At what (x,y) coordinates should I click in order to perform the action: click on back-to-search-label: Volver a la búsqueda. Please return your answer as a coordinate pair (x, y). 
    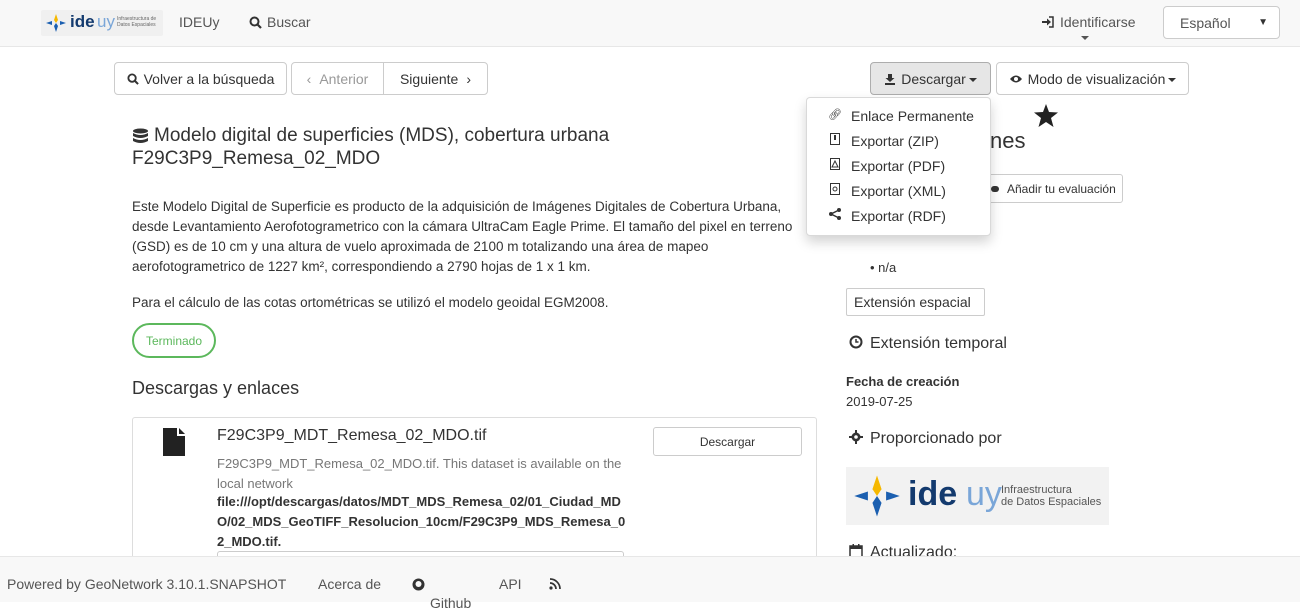
    Looking at the image, I should click on (209, 79).